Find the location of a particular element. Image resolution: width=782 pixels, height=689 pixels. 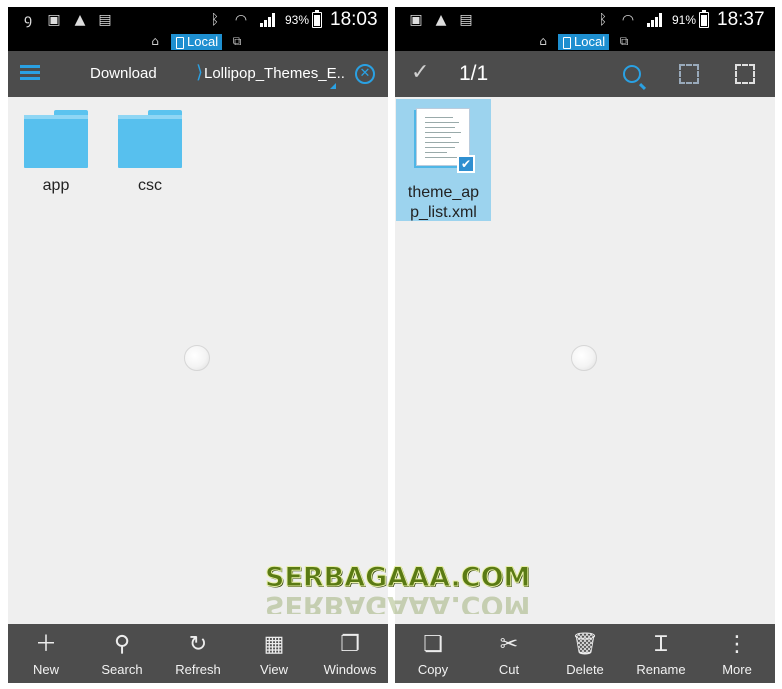

battery-percent: 91% is located at coordinates (684, 20).